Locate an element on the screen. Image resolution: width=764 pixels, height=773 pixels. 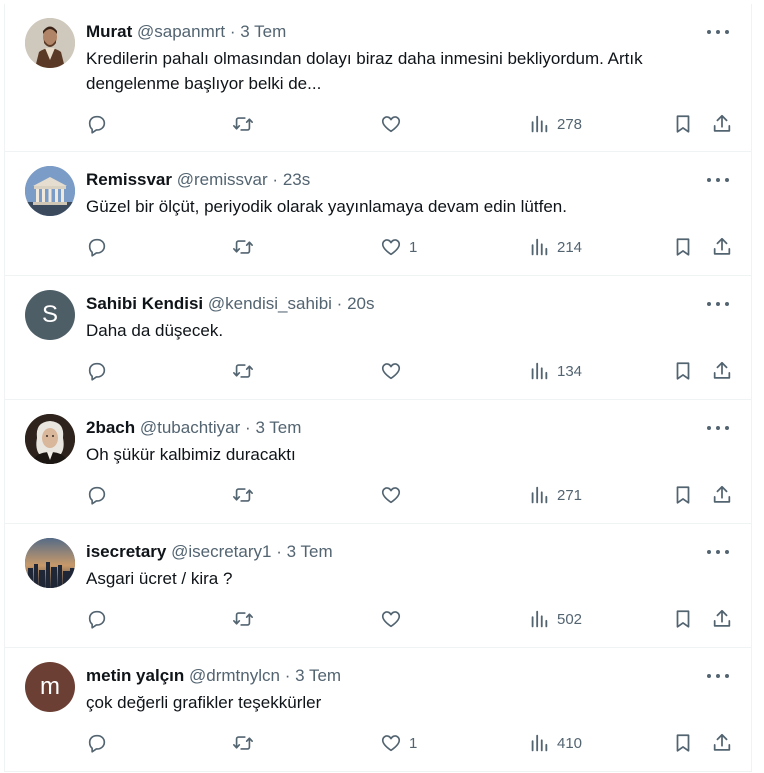
author-name: metin yalçın is located at coordinates (135, 675).